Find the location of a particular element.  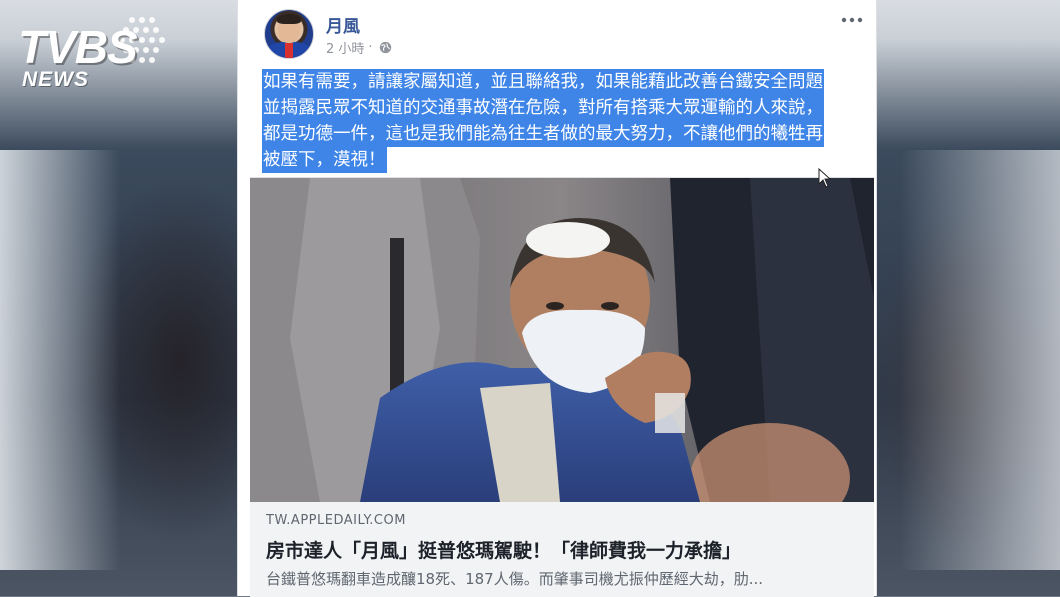

tvbs-news-logo: TVBS NEWS is located at coordinates (98, 53).